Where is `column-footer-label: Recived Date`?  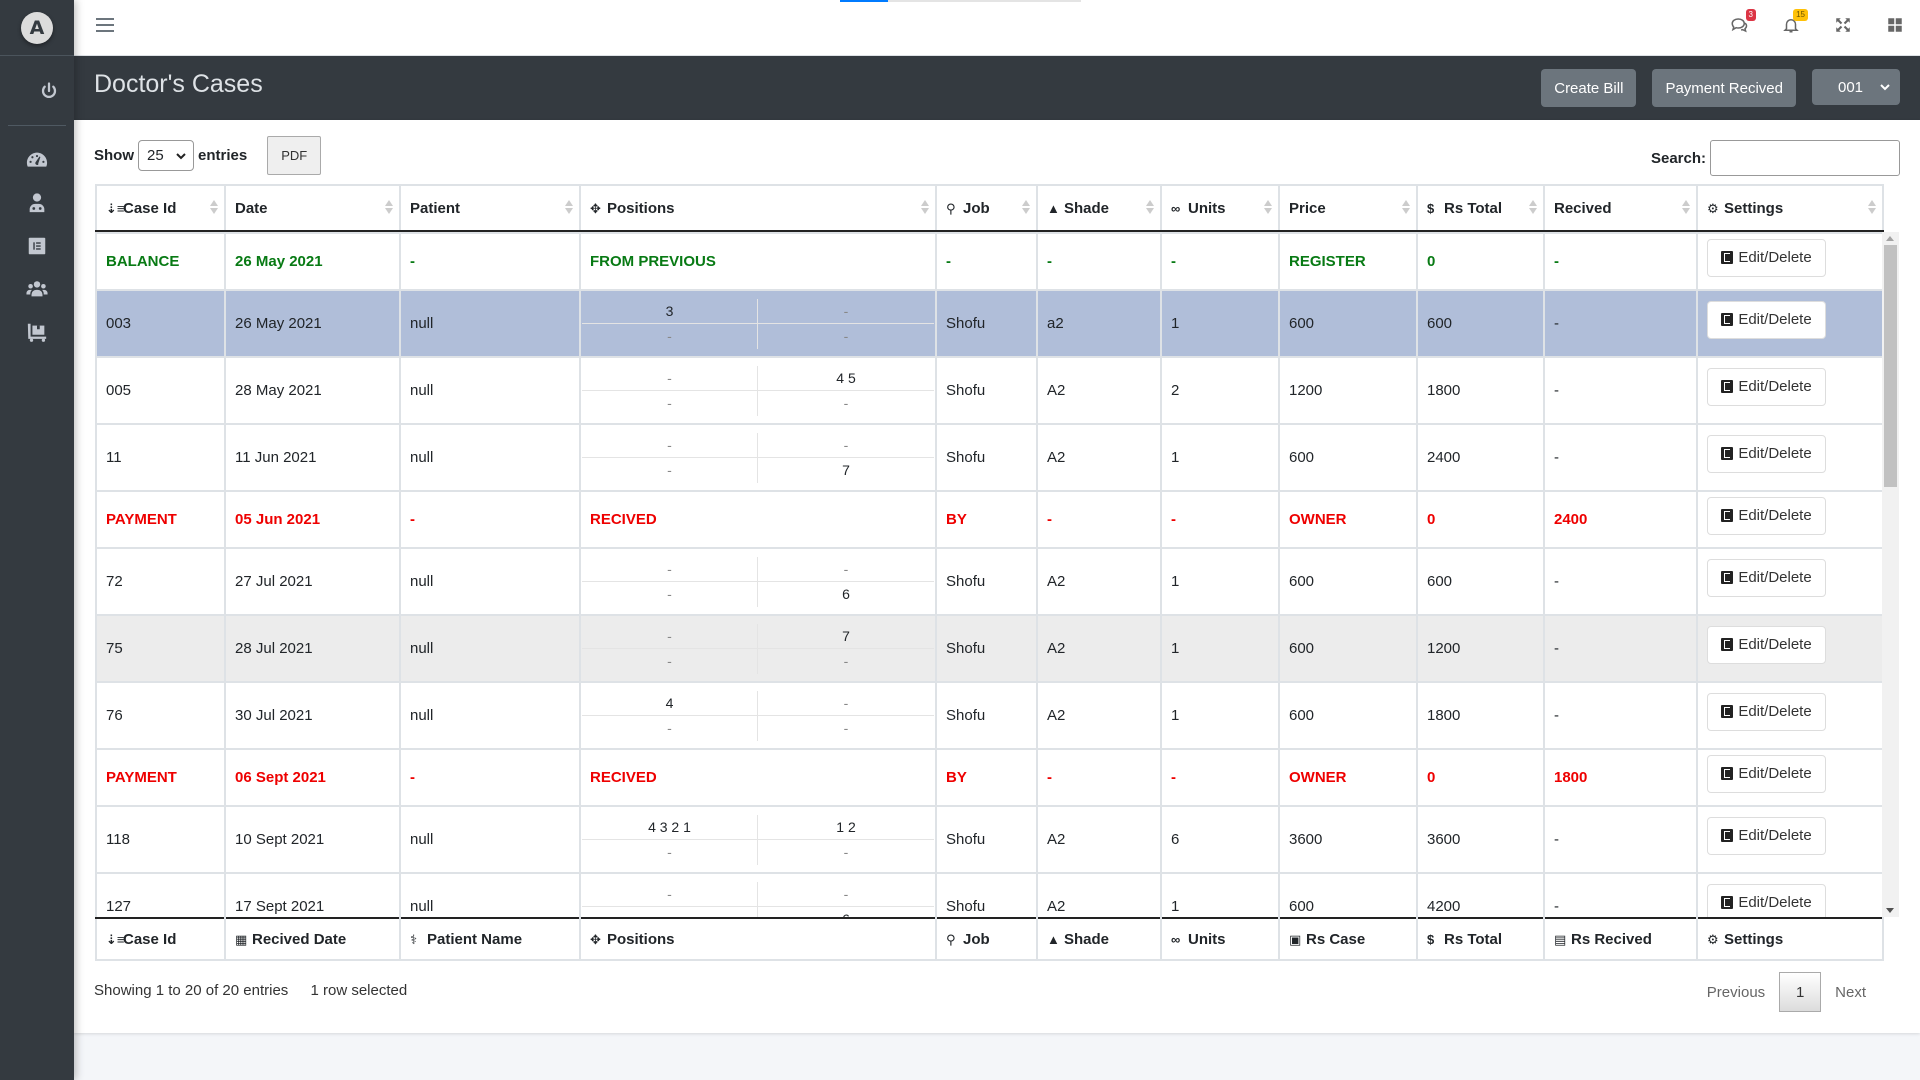 column-footer-label: Recived Date is located at coordinates (299, 939).